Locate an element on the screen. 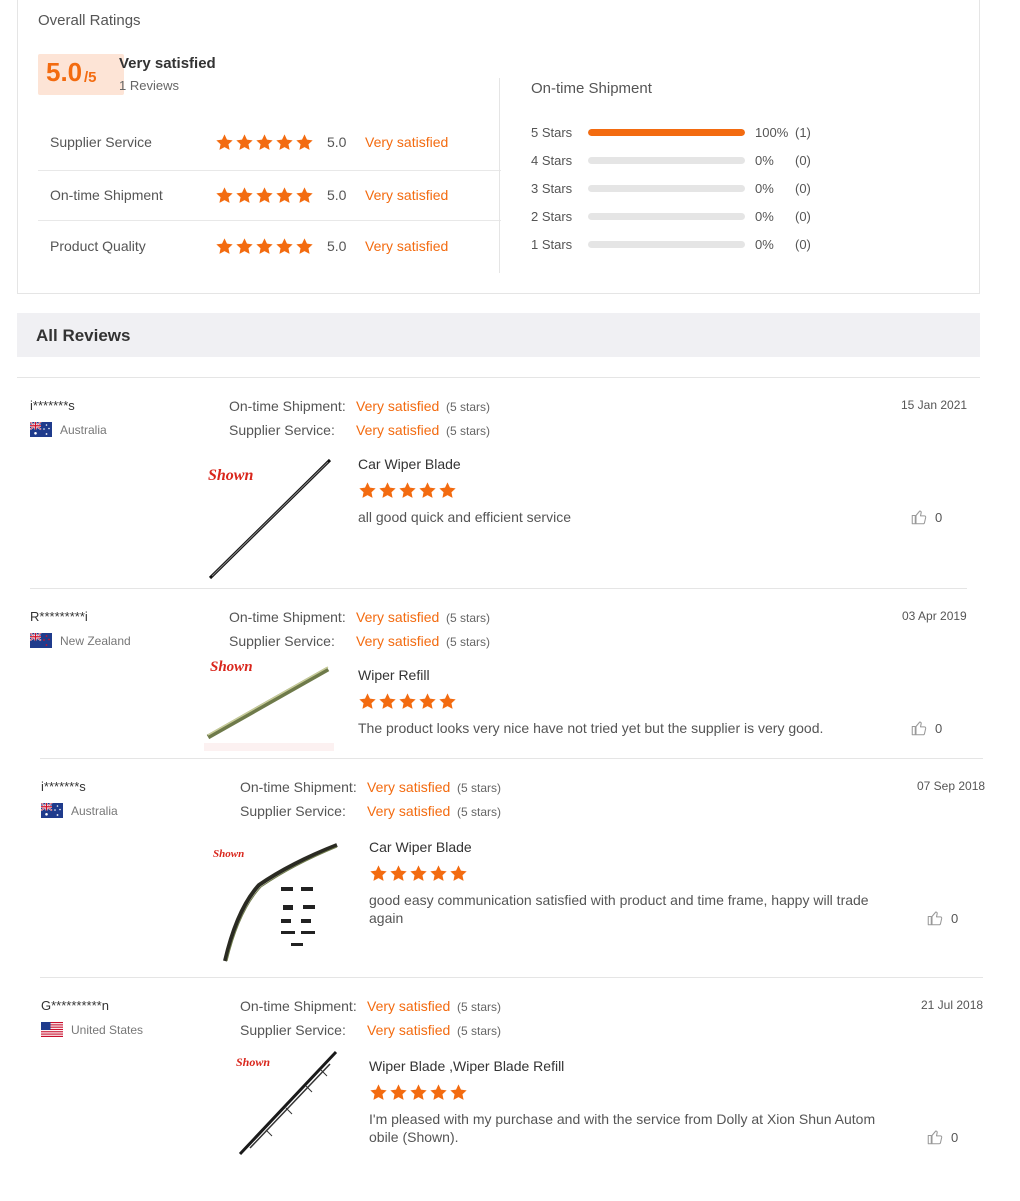 Image resolution: width=1020 pixels, height=1201 pixels. category-row-supplier-service: Supplier Service 5.0 Very satisfied is located at coordinates (269, 143).